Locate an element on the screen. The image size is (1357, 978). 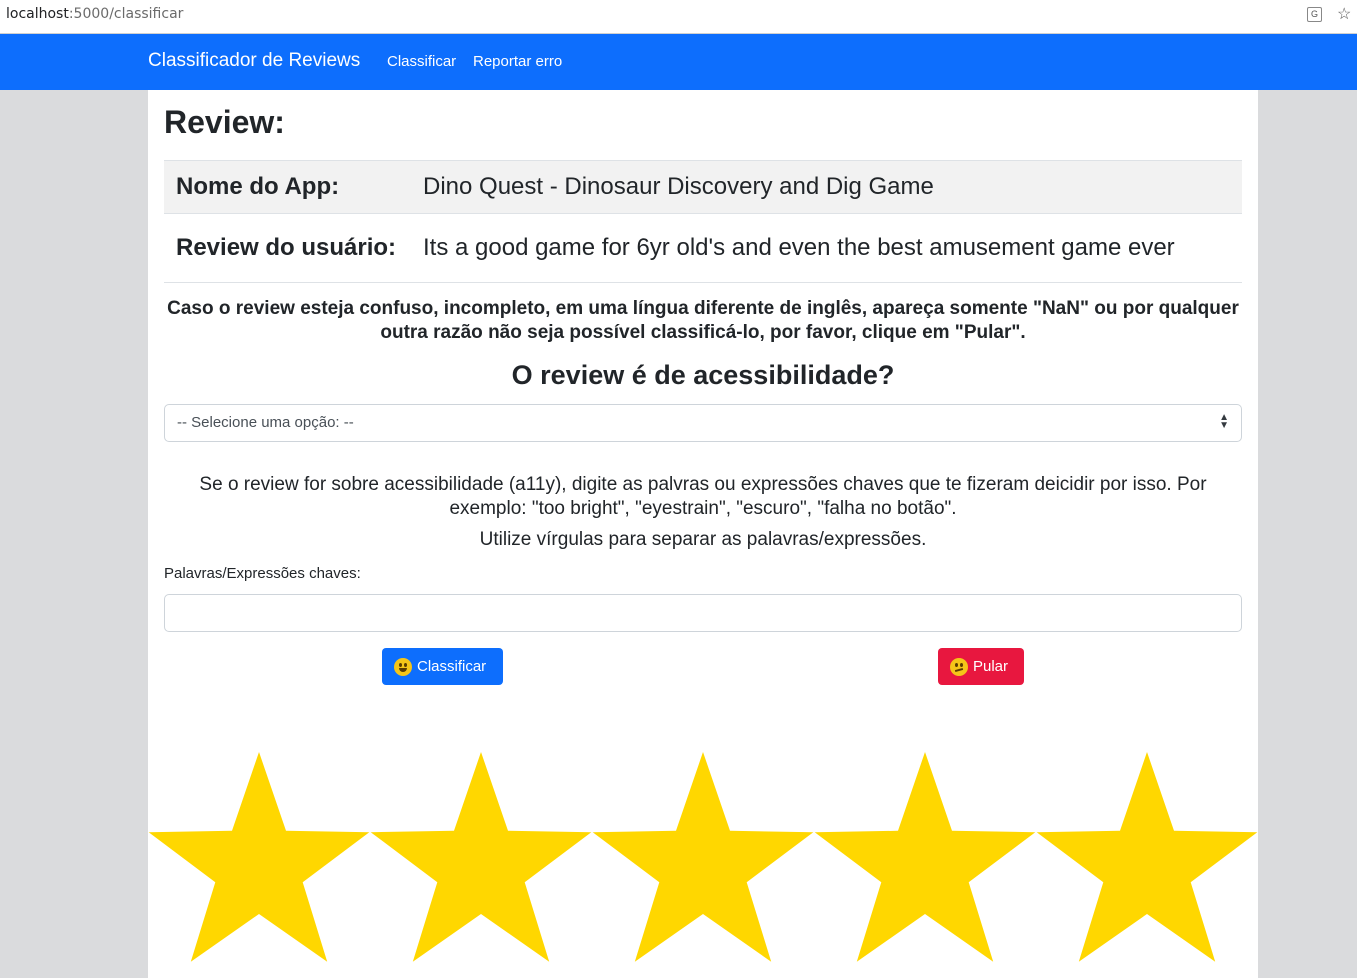
confused-emoji-icon is located at coordinates (959, 666).